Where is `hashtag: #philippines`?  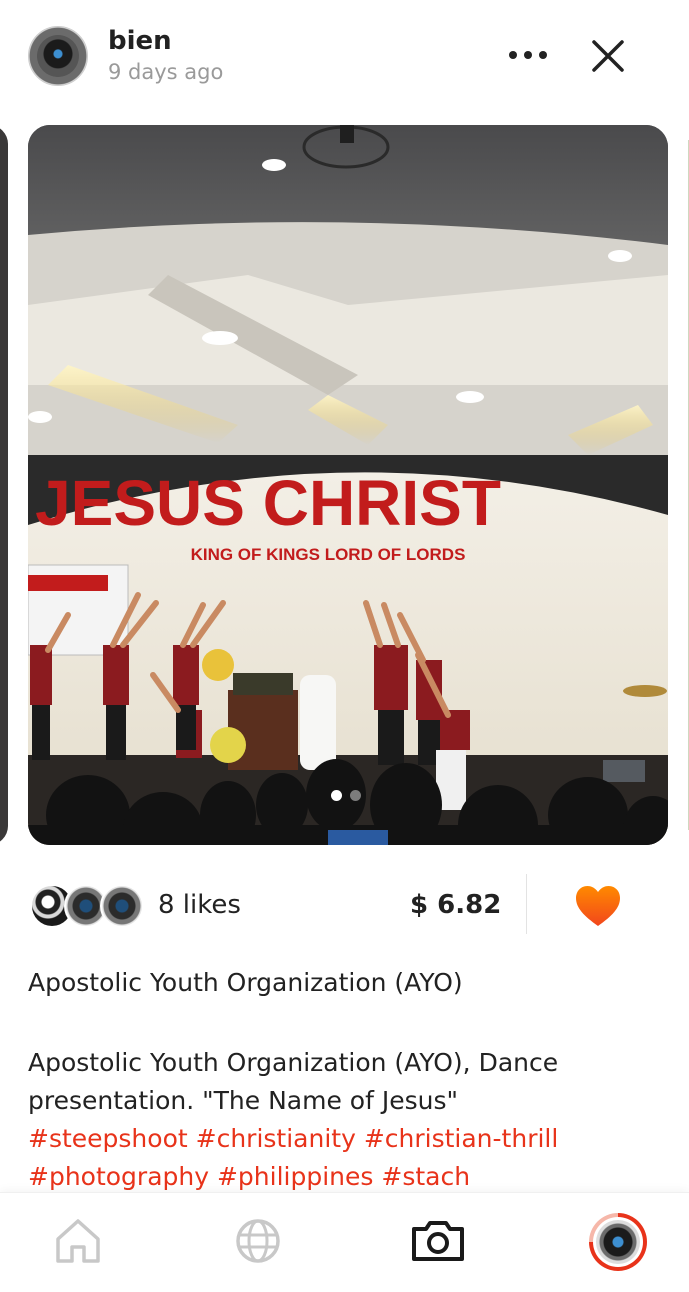
hashtag: #philippines is located at coordinates (295, 1176).